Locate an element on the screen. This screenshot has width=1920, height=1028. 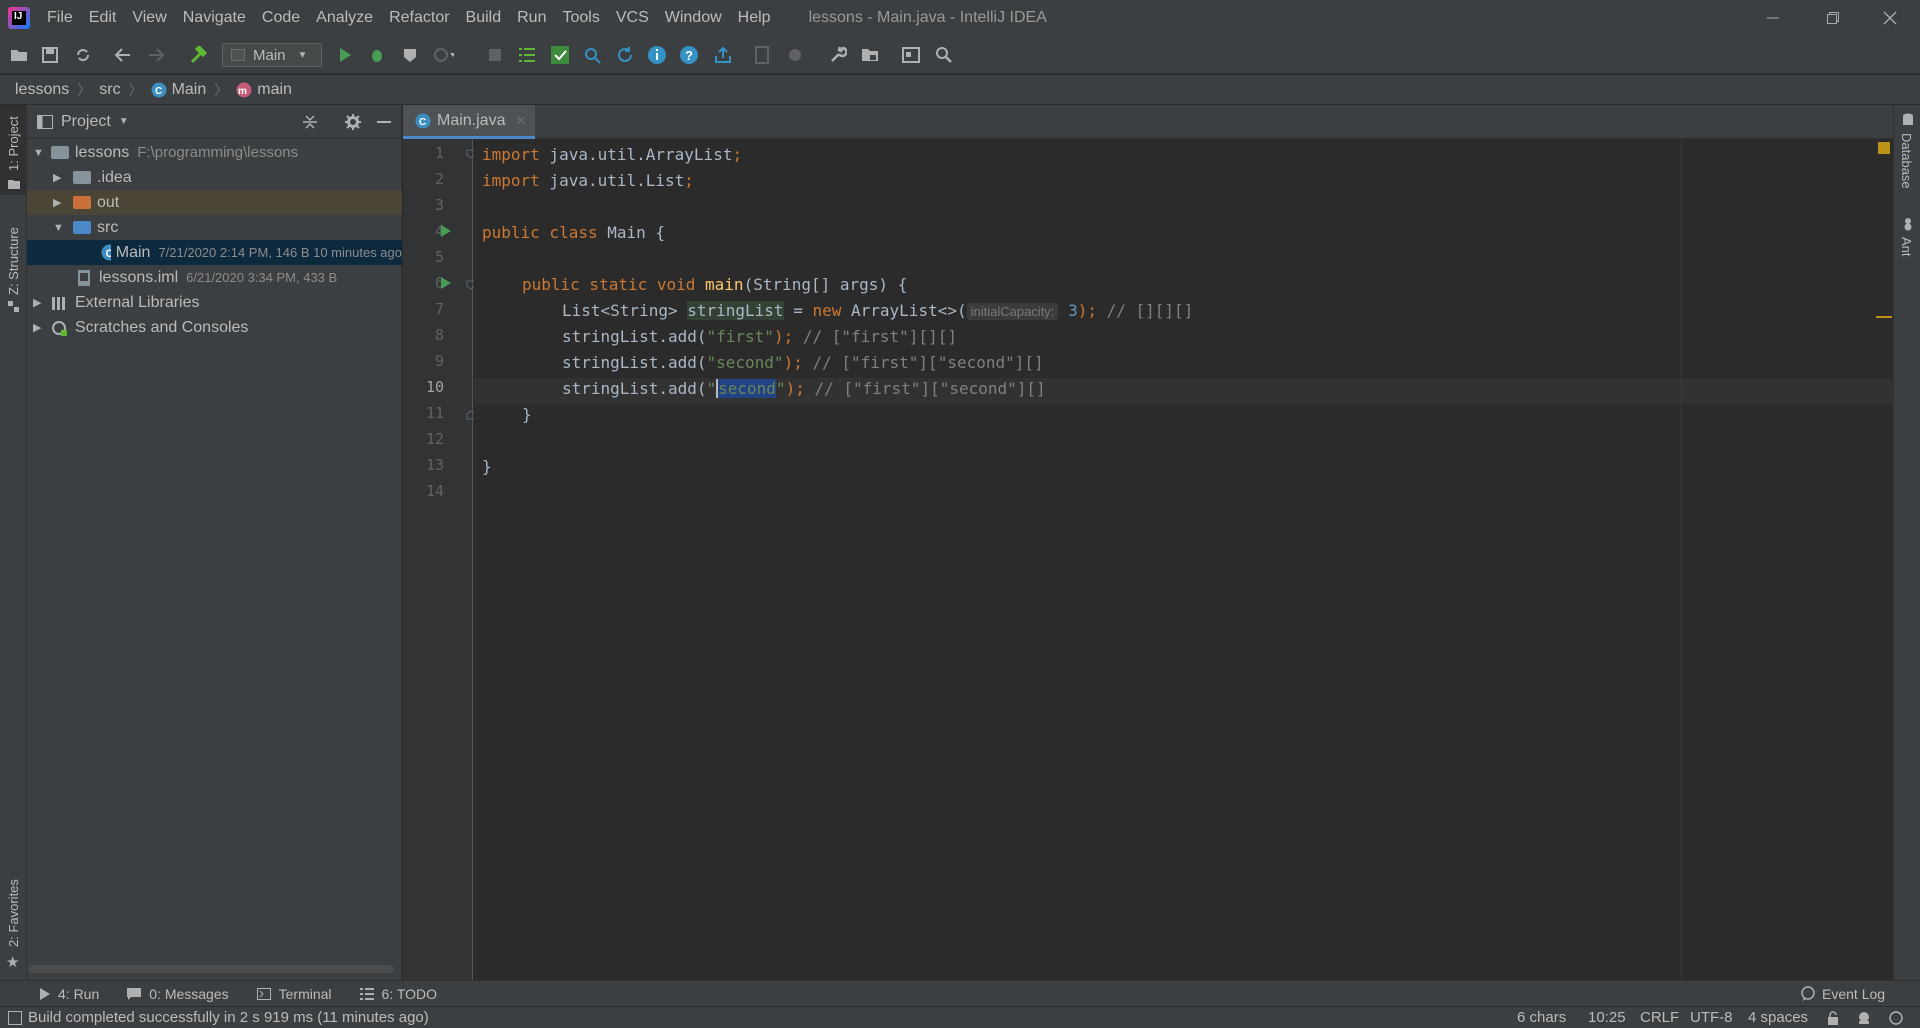
forward-arrow-icon is located at coordinates (156, 55).